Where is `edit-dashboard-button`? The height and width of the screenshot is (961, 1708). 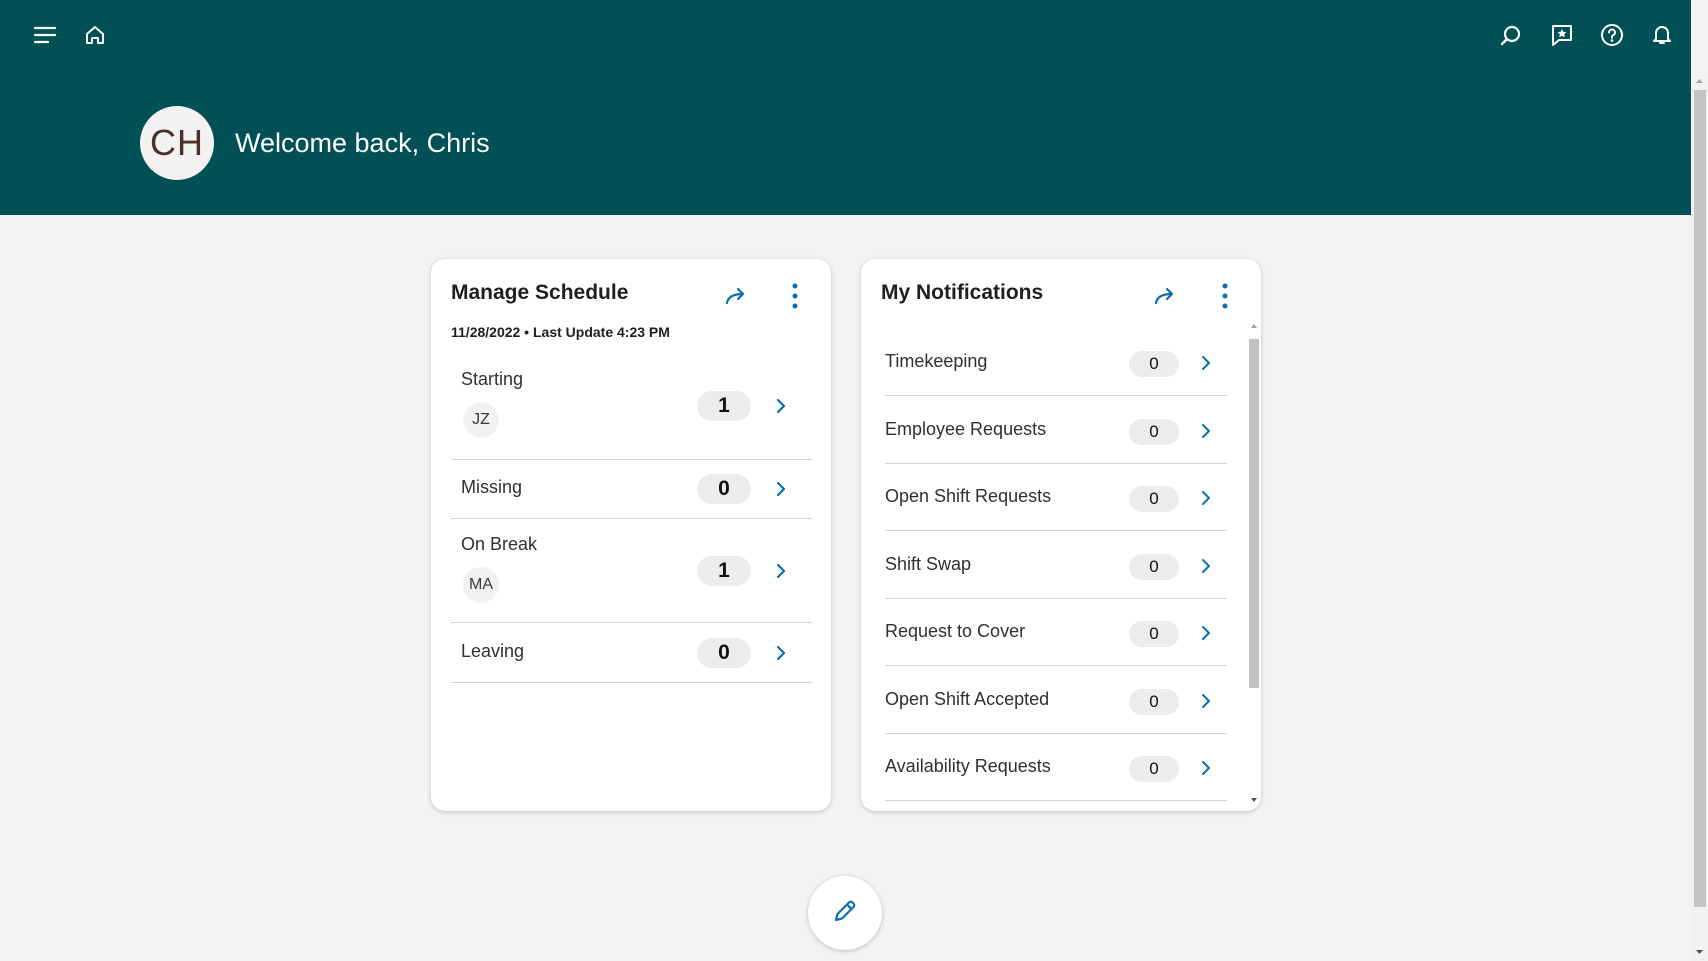 edit-dashboard-button is located at coordinates (845, 913).